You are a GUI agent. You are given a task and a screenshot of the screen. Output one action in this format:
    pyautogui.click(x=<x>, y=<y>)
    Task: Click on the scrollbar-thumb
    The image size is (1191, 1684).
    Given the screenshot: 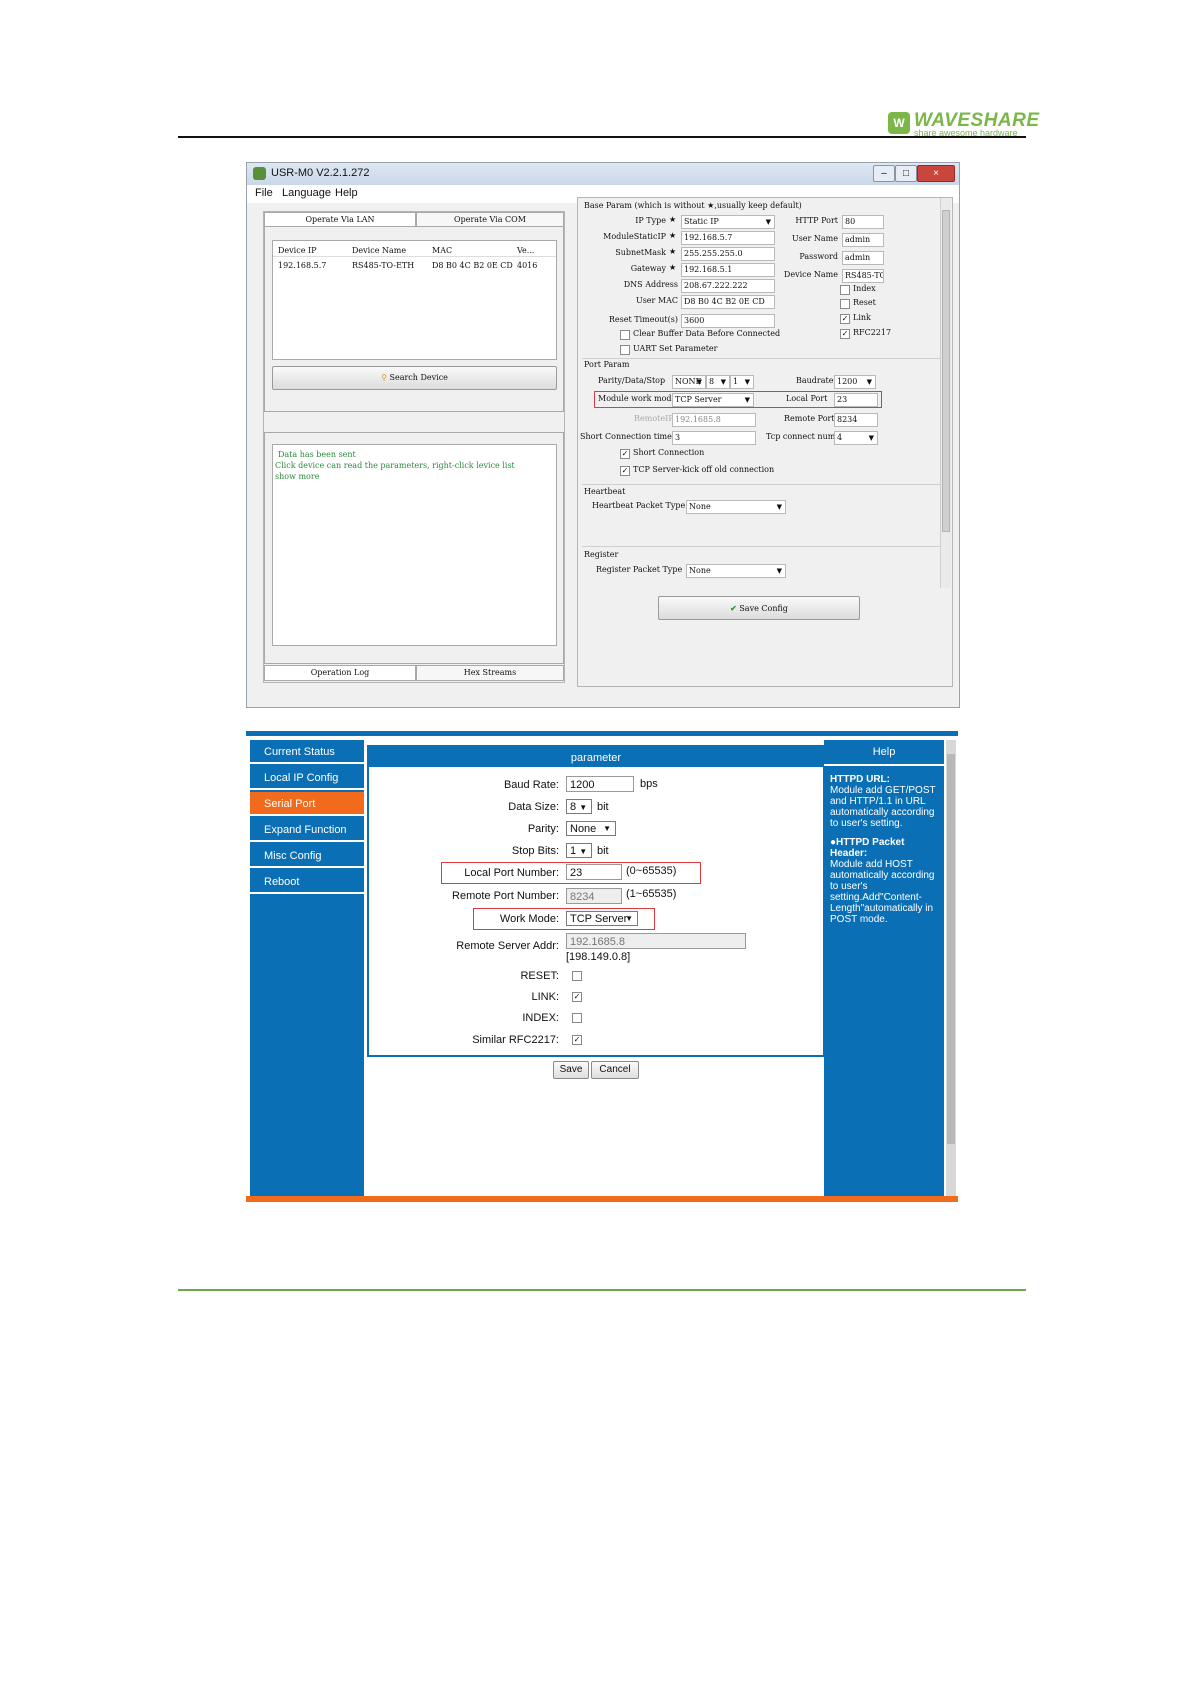 What is the action you would take?
    pyautogui.click(x=946, y=371)
    